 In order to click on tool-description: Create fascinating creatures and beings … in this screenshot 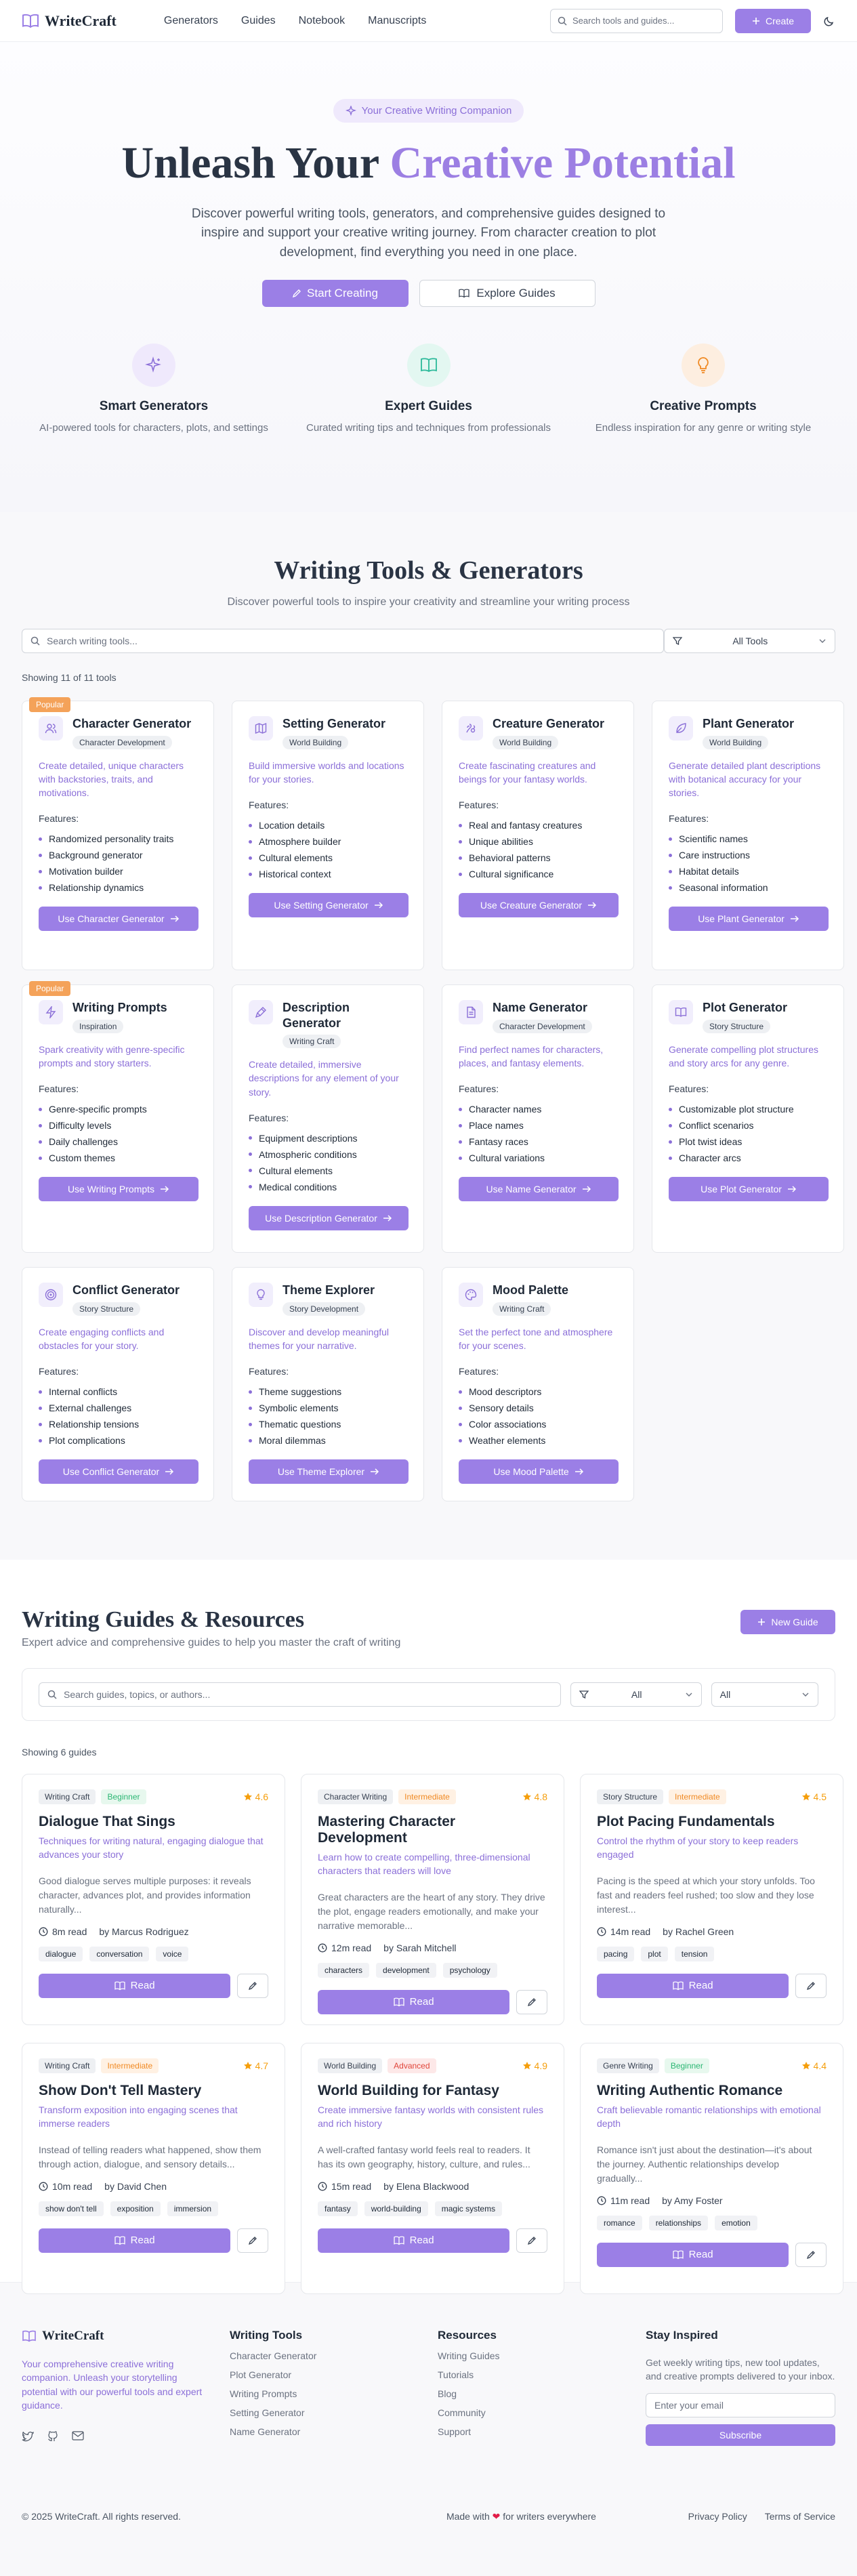, I will do `click(527, 772)`.